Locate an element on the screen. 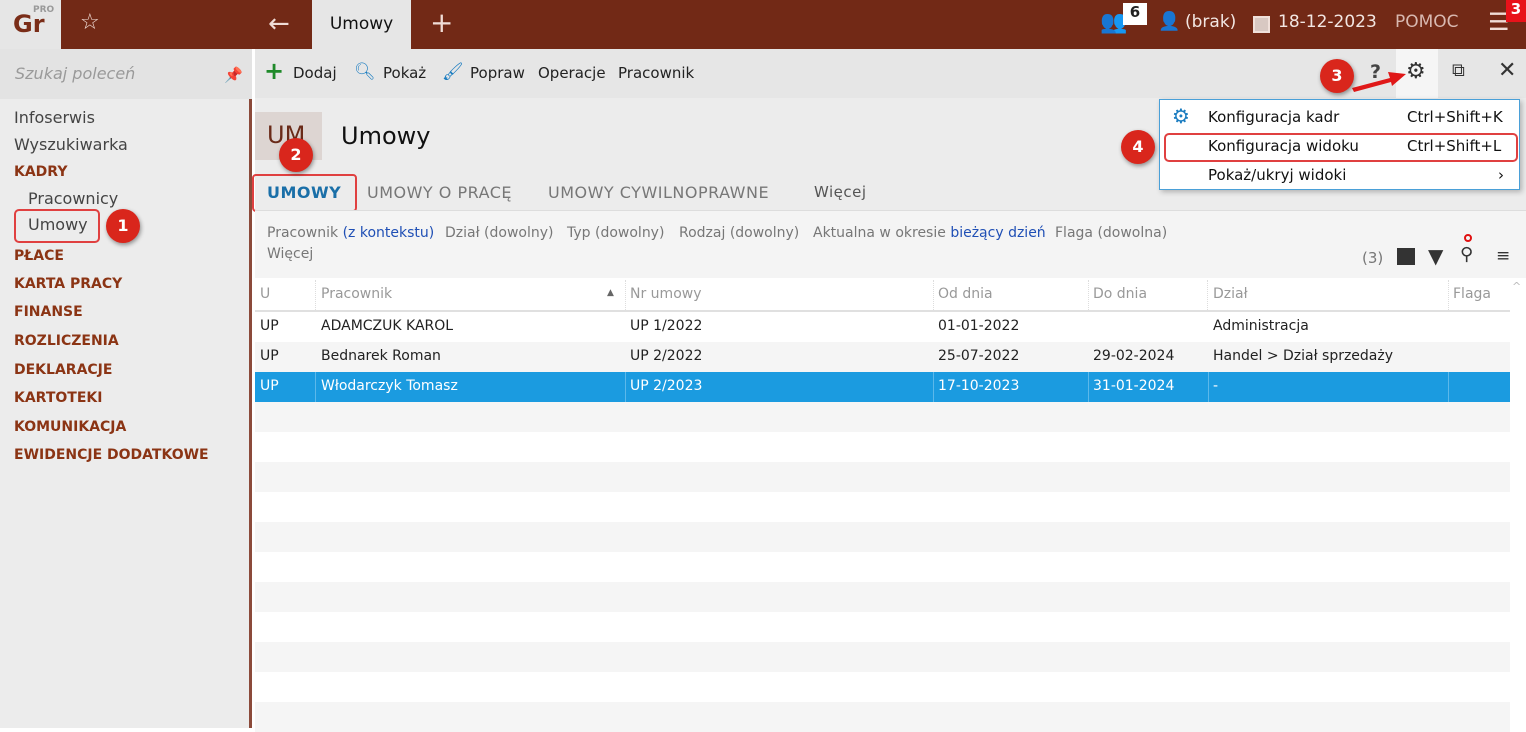 Image resolution: width=1526 pixels, height=732 pixels. table-cell: 25-07-2022 is located at coordinates (979, 356).